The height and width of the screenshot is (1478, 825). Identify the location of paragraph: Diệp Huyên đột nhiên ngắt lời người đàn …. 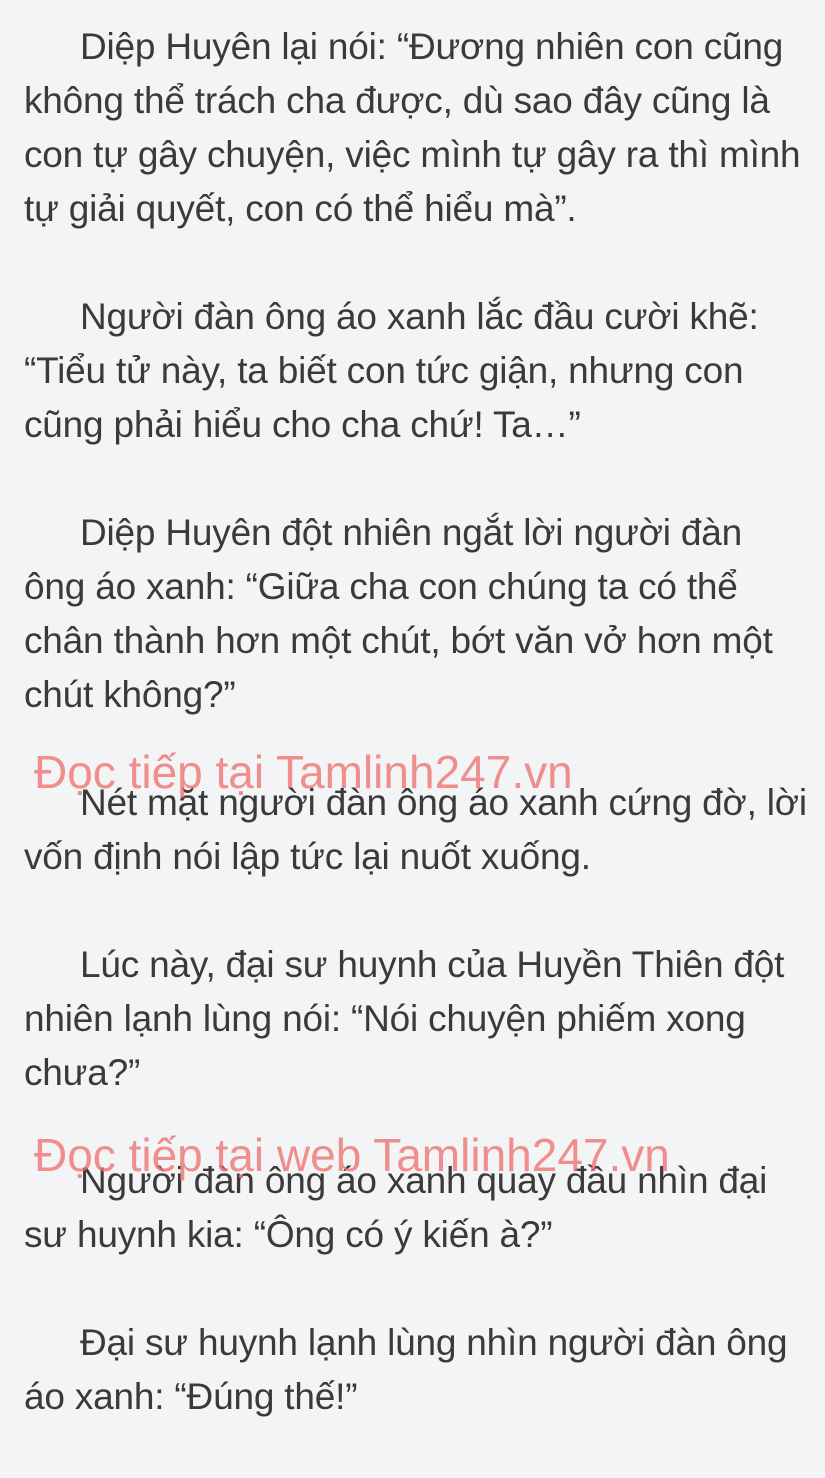
(398, 613).